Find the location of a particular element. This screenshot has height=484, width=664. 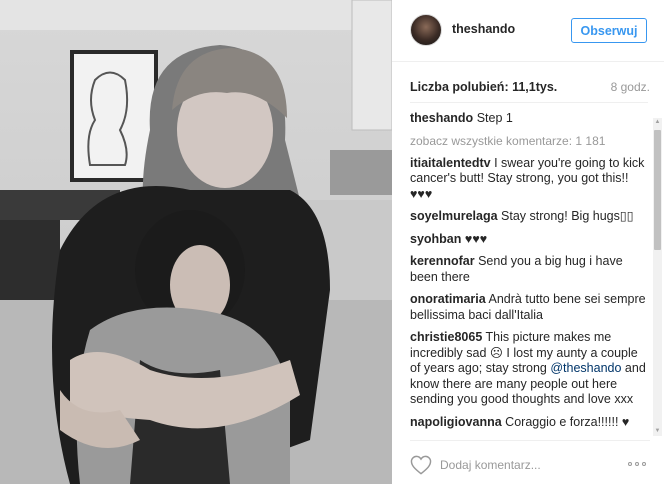

comment-username: christie8065 is located at coordinates (446, 337).